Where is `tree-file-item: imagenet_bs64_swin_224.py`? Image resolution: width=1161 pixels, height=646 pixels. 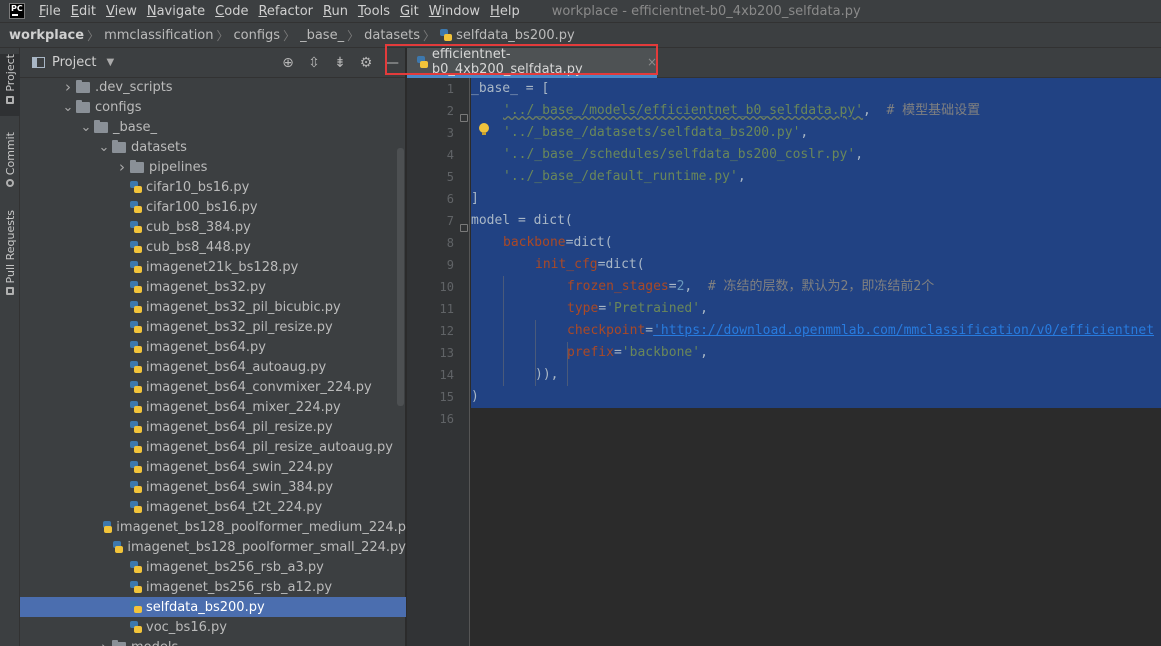 tree-file-item: imagenet_bs64_swin_224.py is located at coordinates (213, 467).